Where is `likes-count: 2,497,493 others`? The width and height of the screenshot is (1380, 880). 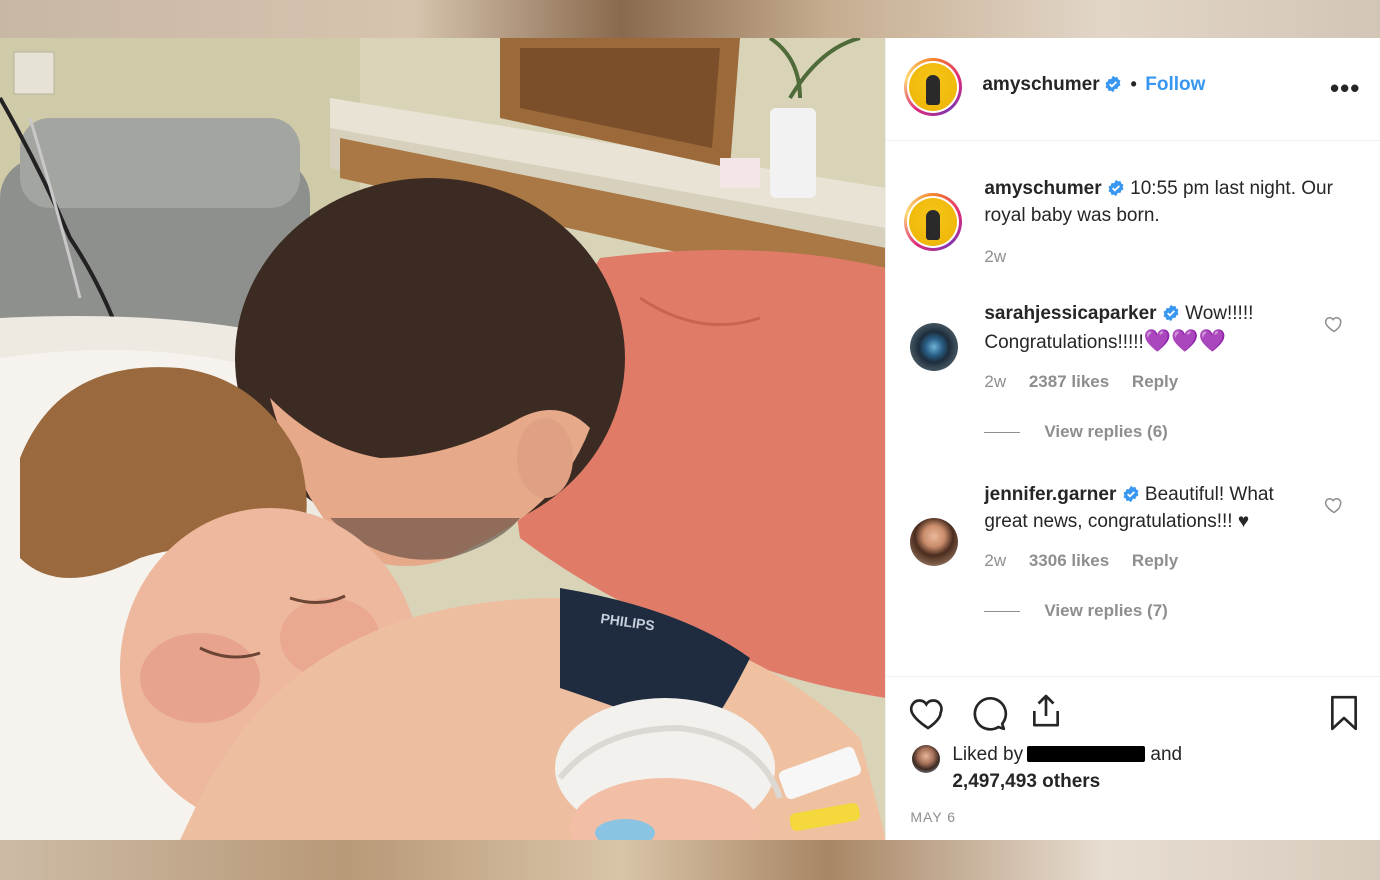
likes-count: 2,497,493 others is located at coordinates (1026, 781).